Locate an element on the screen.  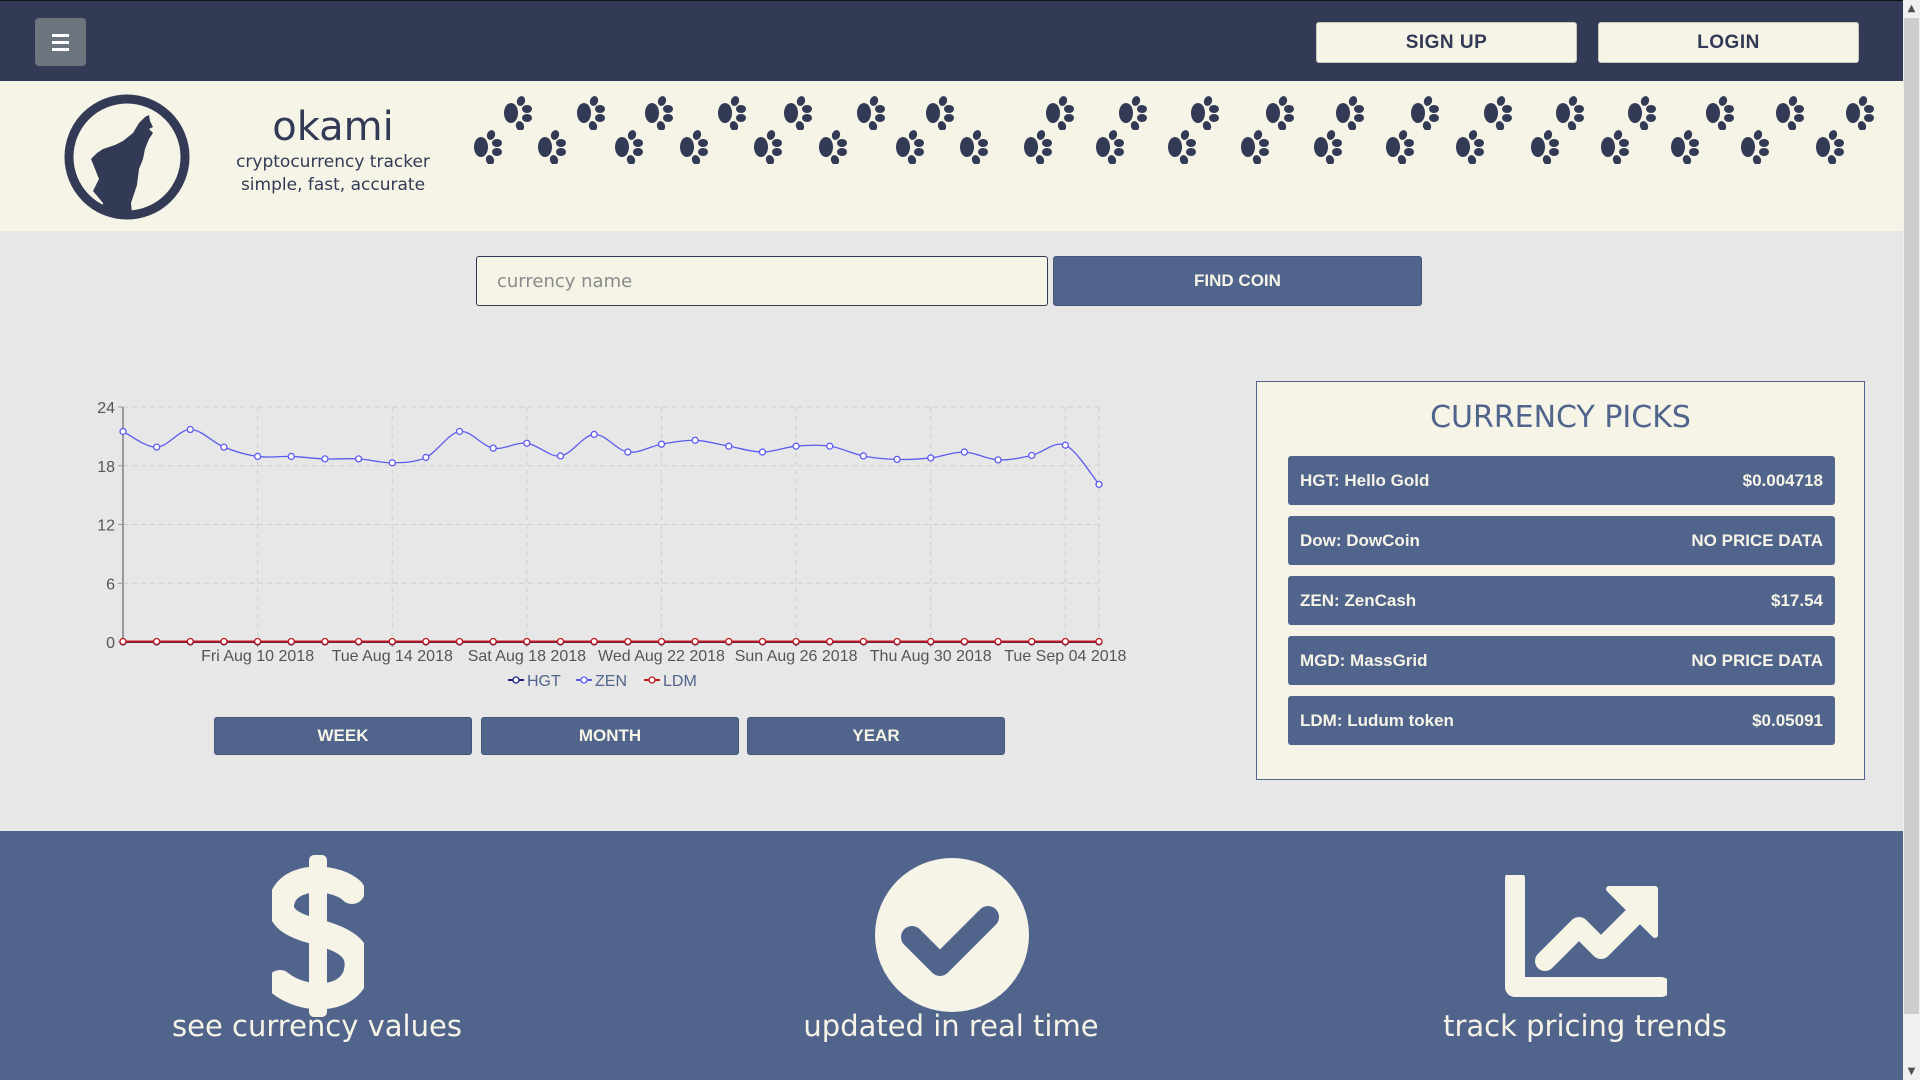
menu-toggle-button is located at coordinates (60, 42).